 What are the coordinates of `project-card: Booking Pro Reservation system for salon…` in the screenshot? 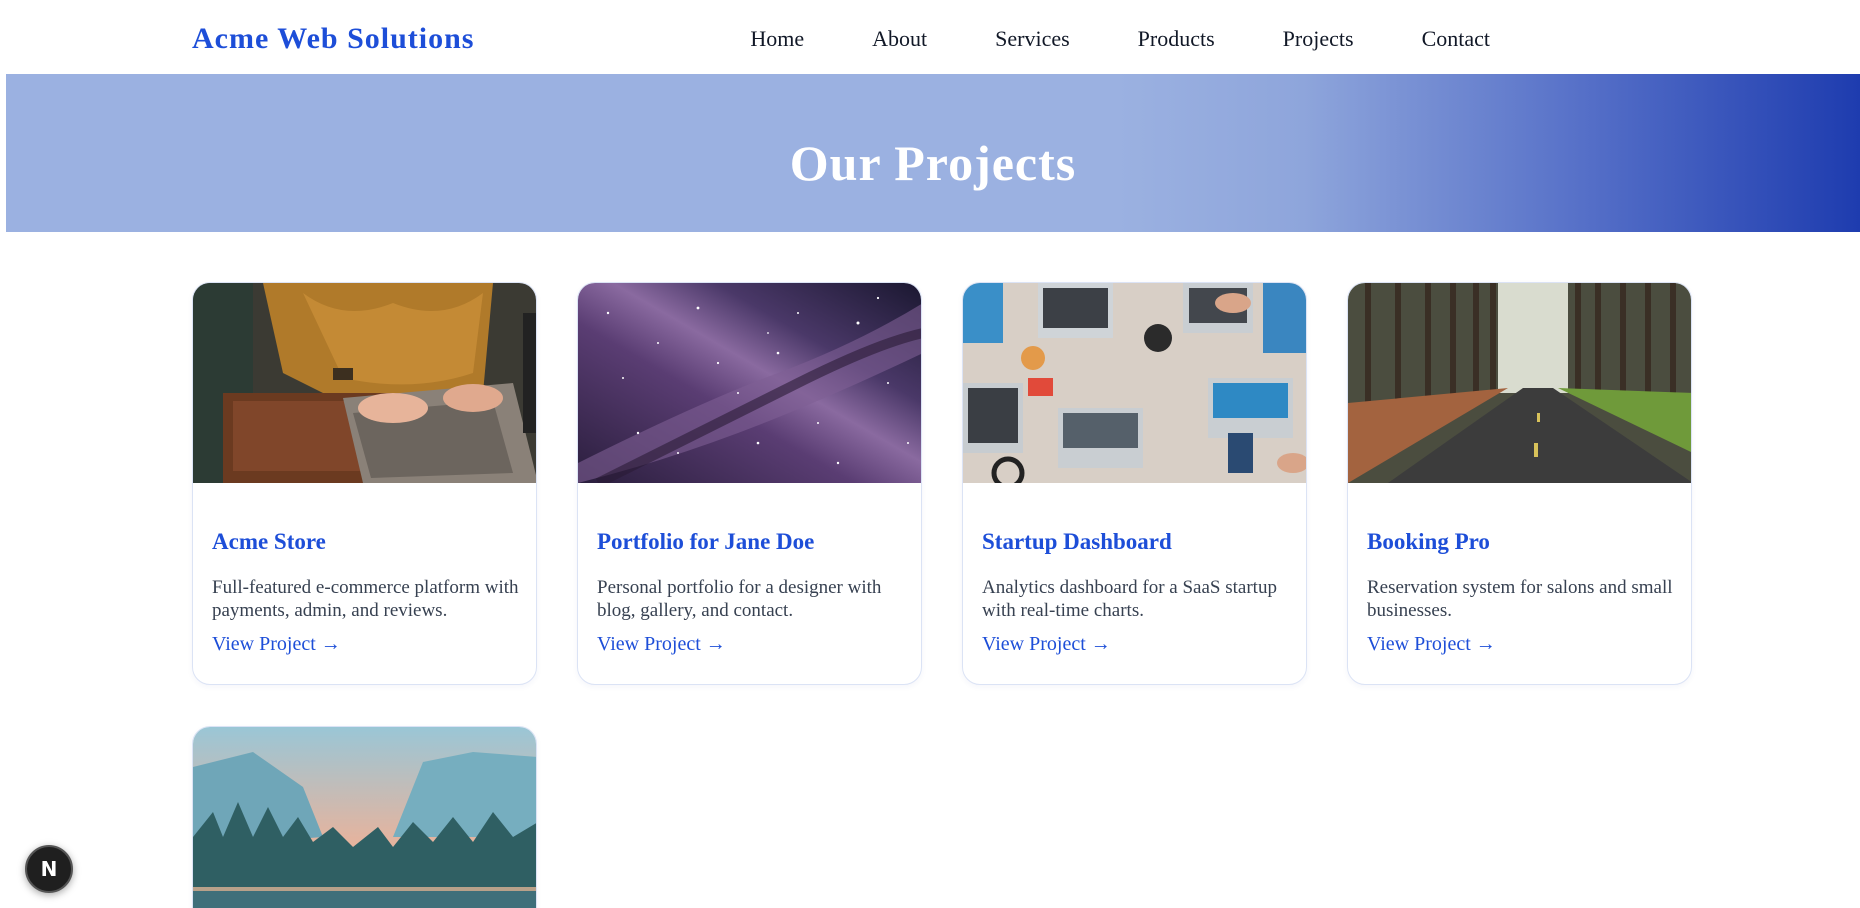 It's located at (1519, 483).